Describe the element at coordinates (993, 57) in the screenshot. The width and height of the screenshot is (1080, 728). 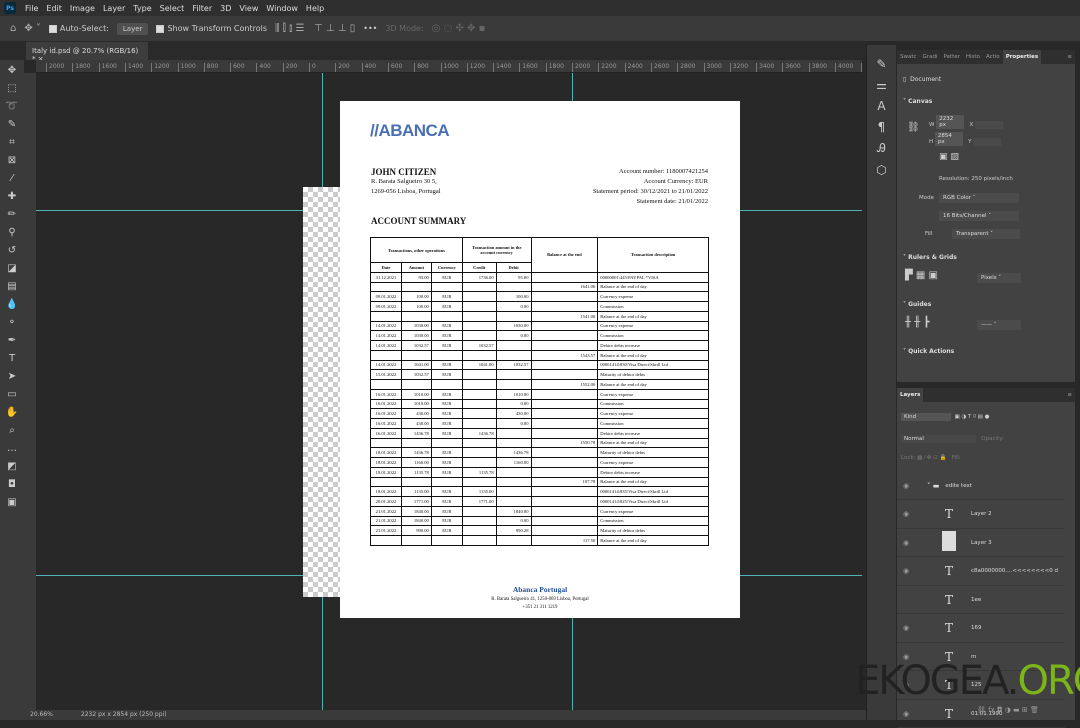
I see `tab-actions: Actio` at that location.